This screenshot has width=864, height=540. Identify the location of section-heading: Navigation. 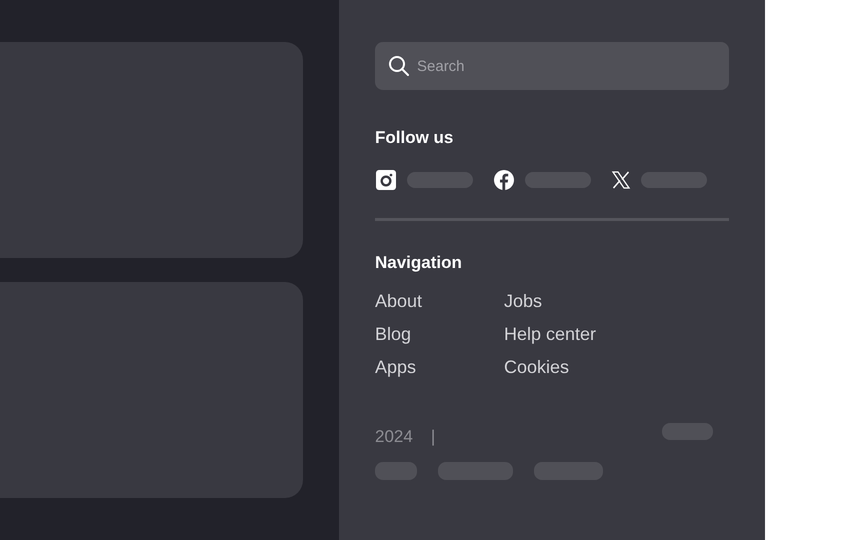
(419, 263).